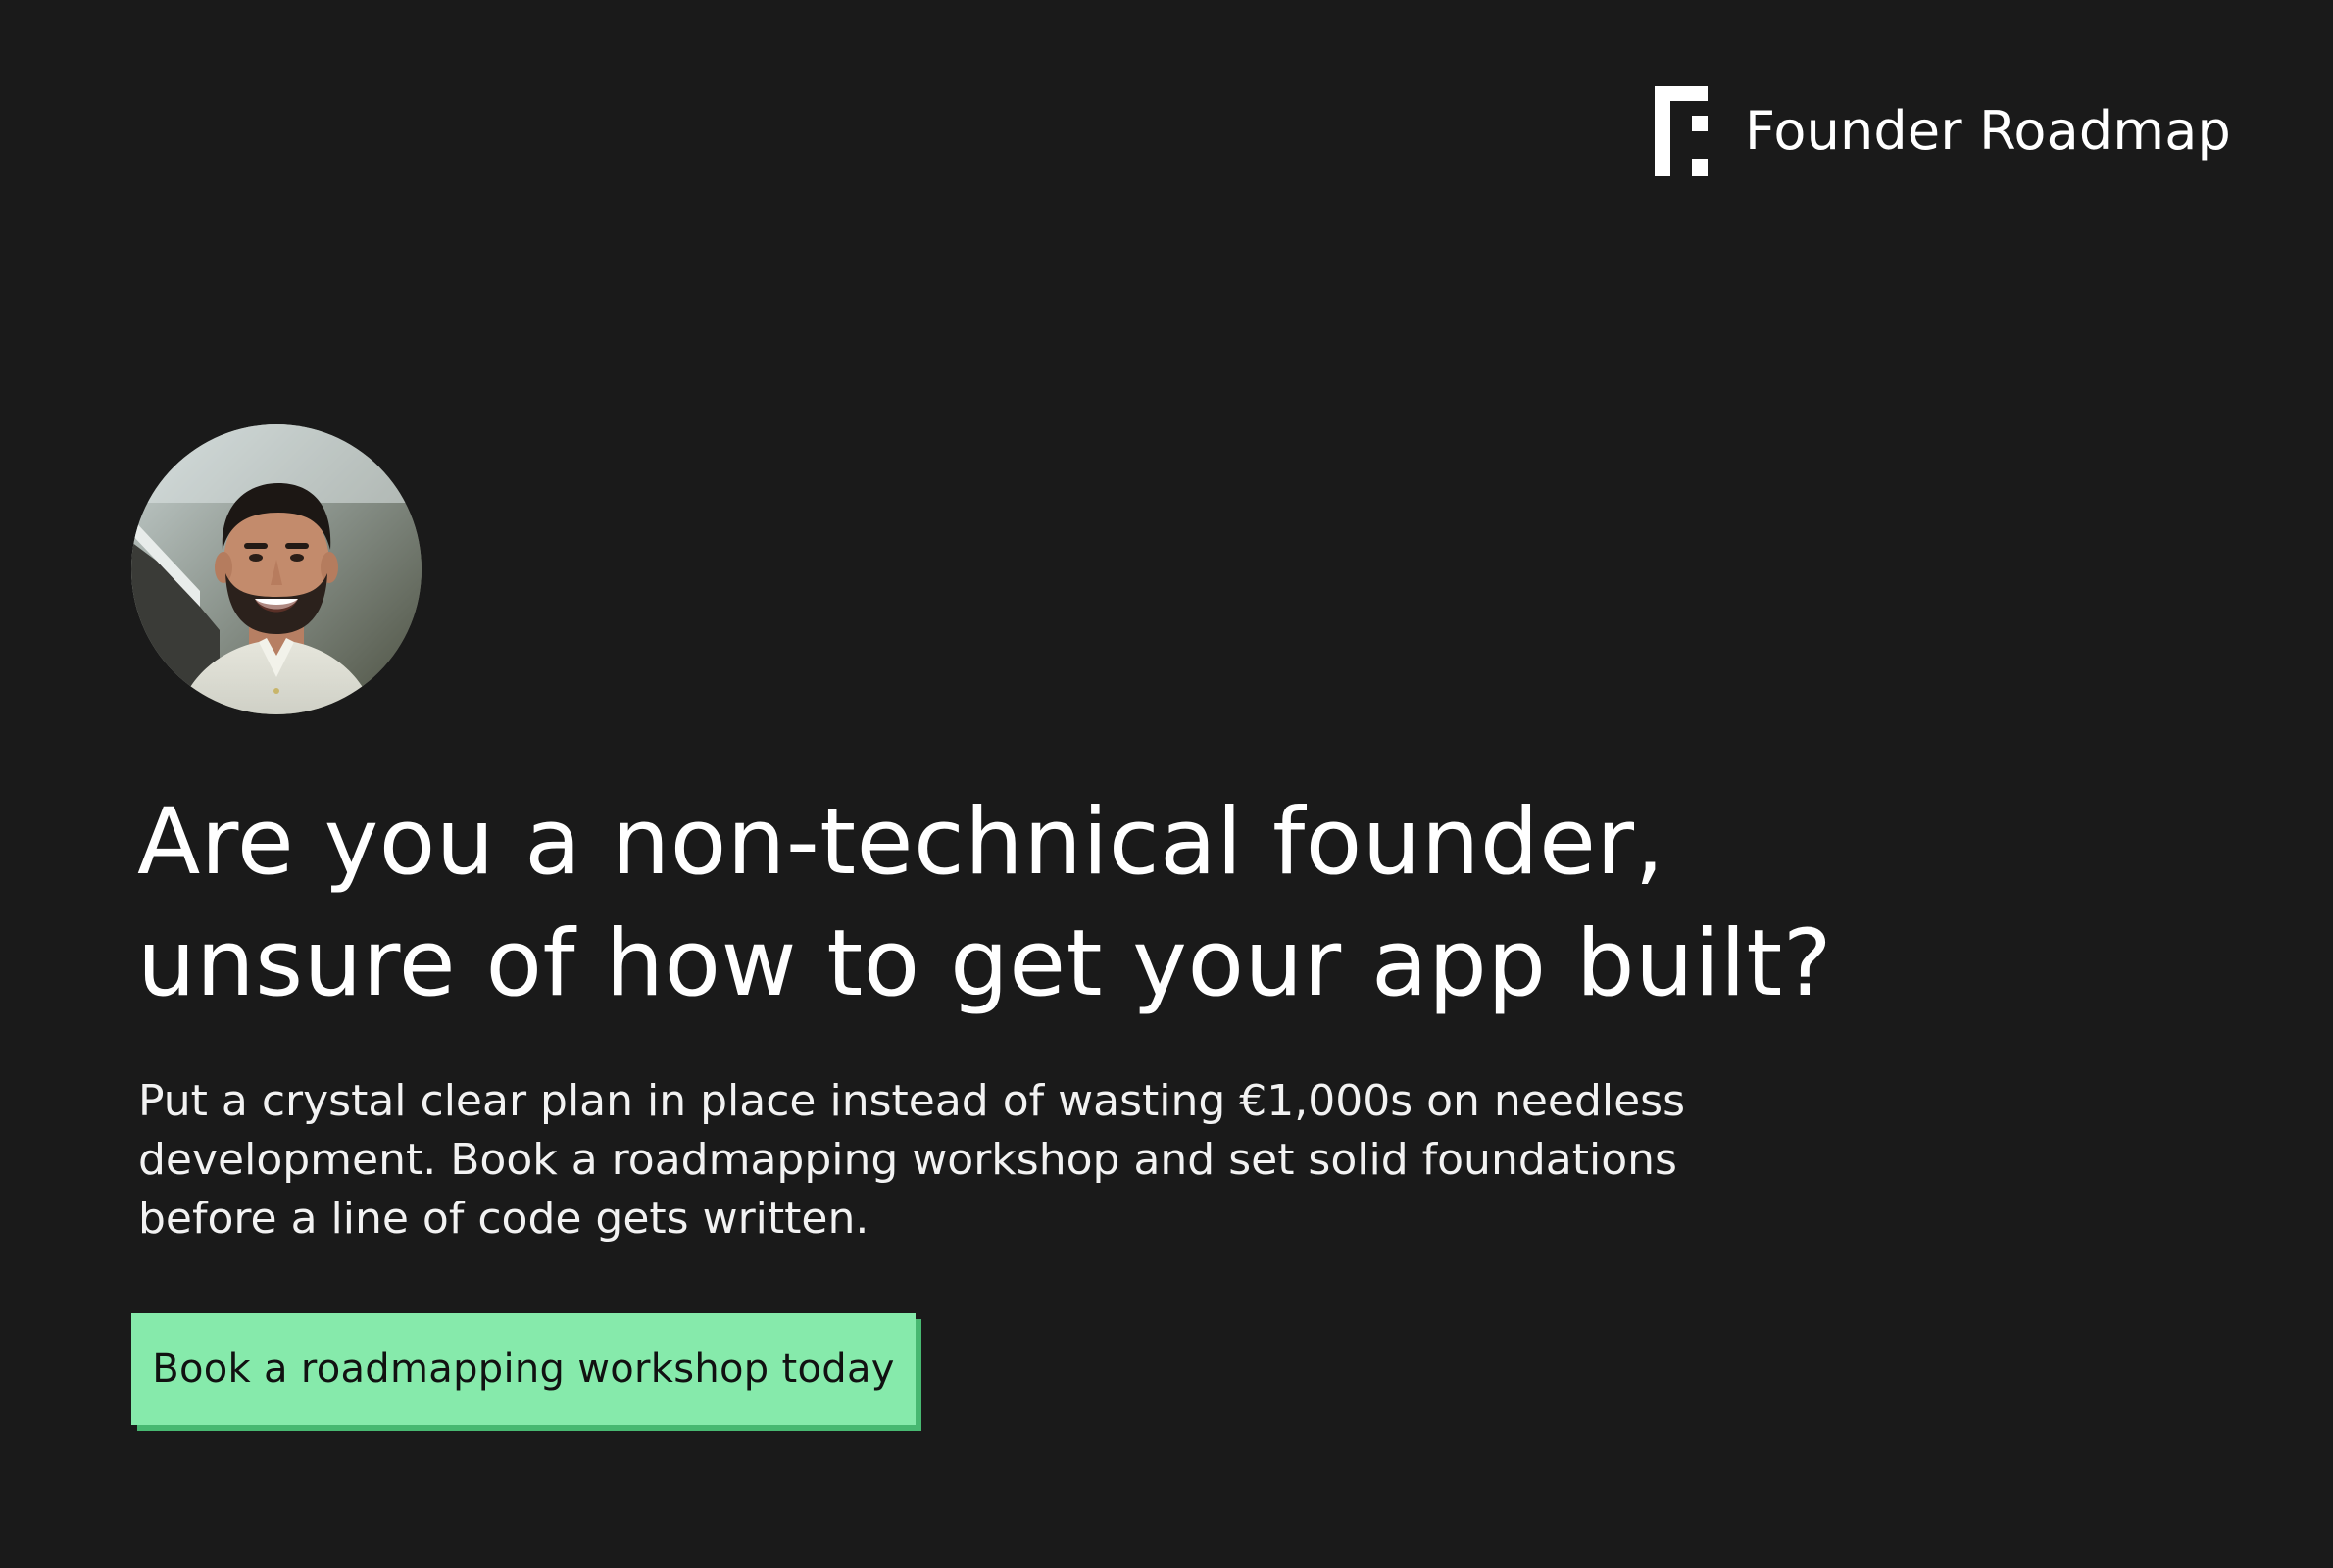  I want to click on brand-name: Founder Roadmap, so click(1988, 131).